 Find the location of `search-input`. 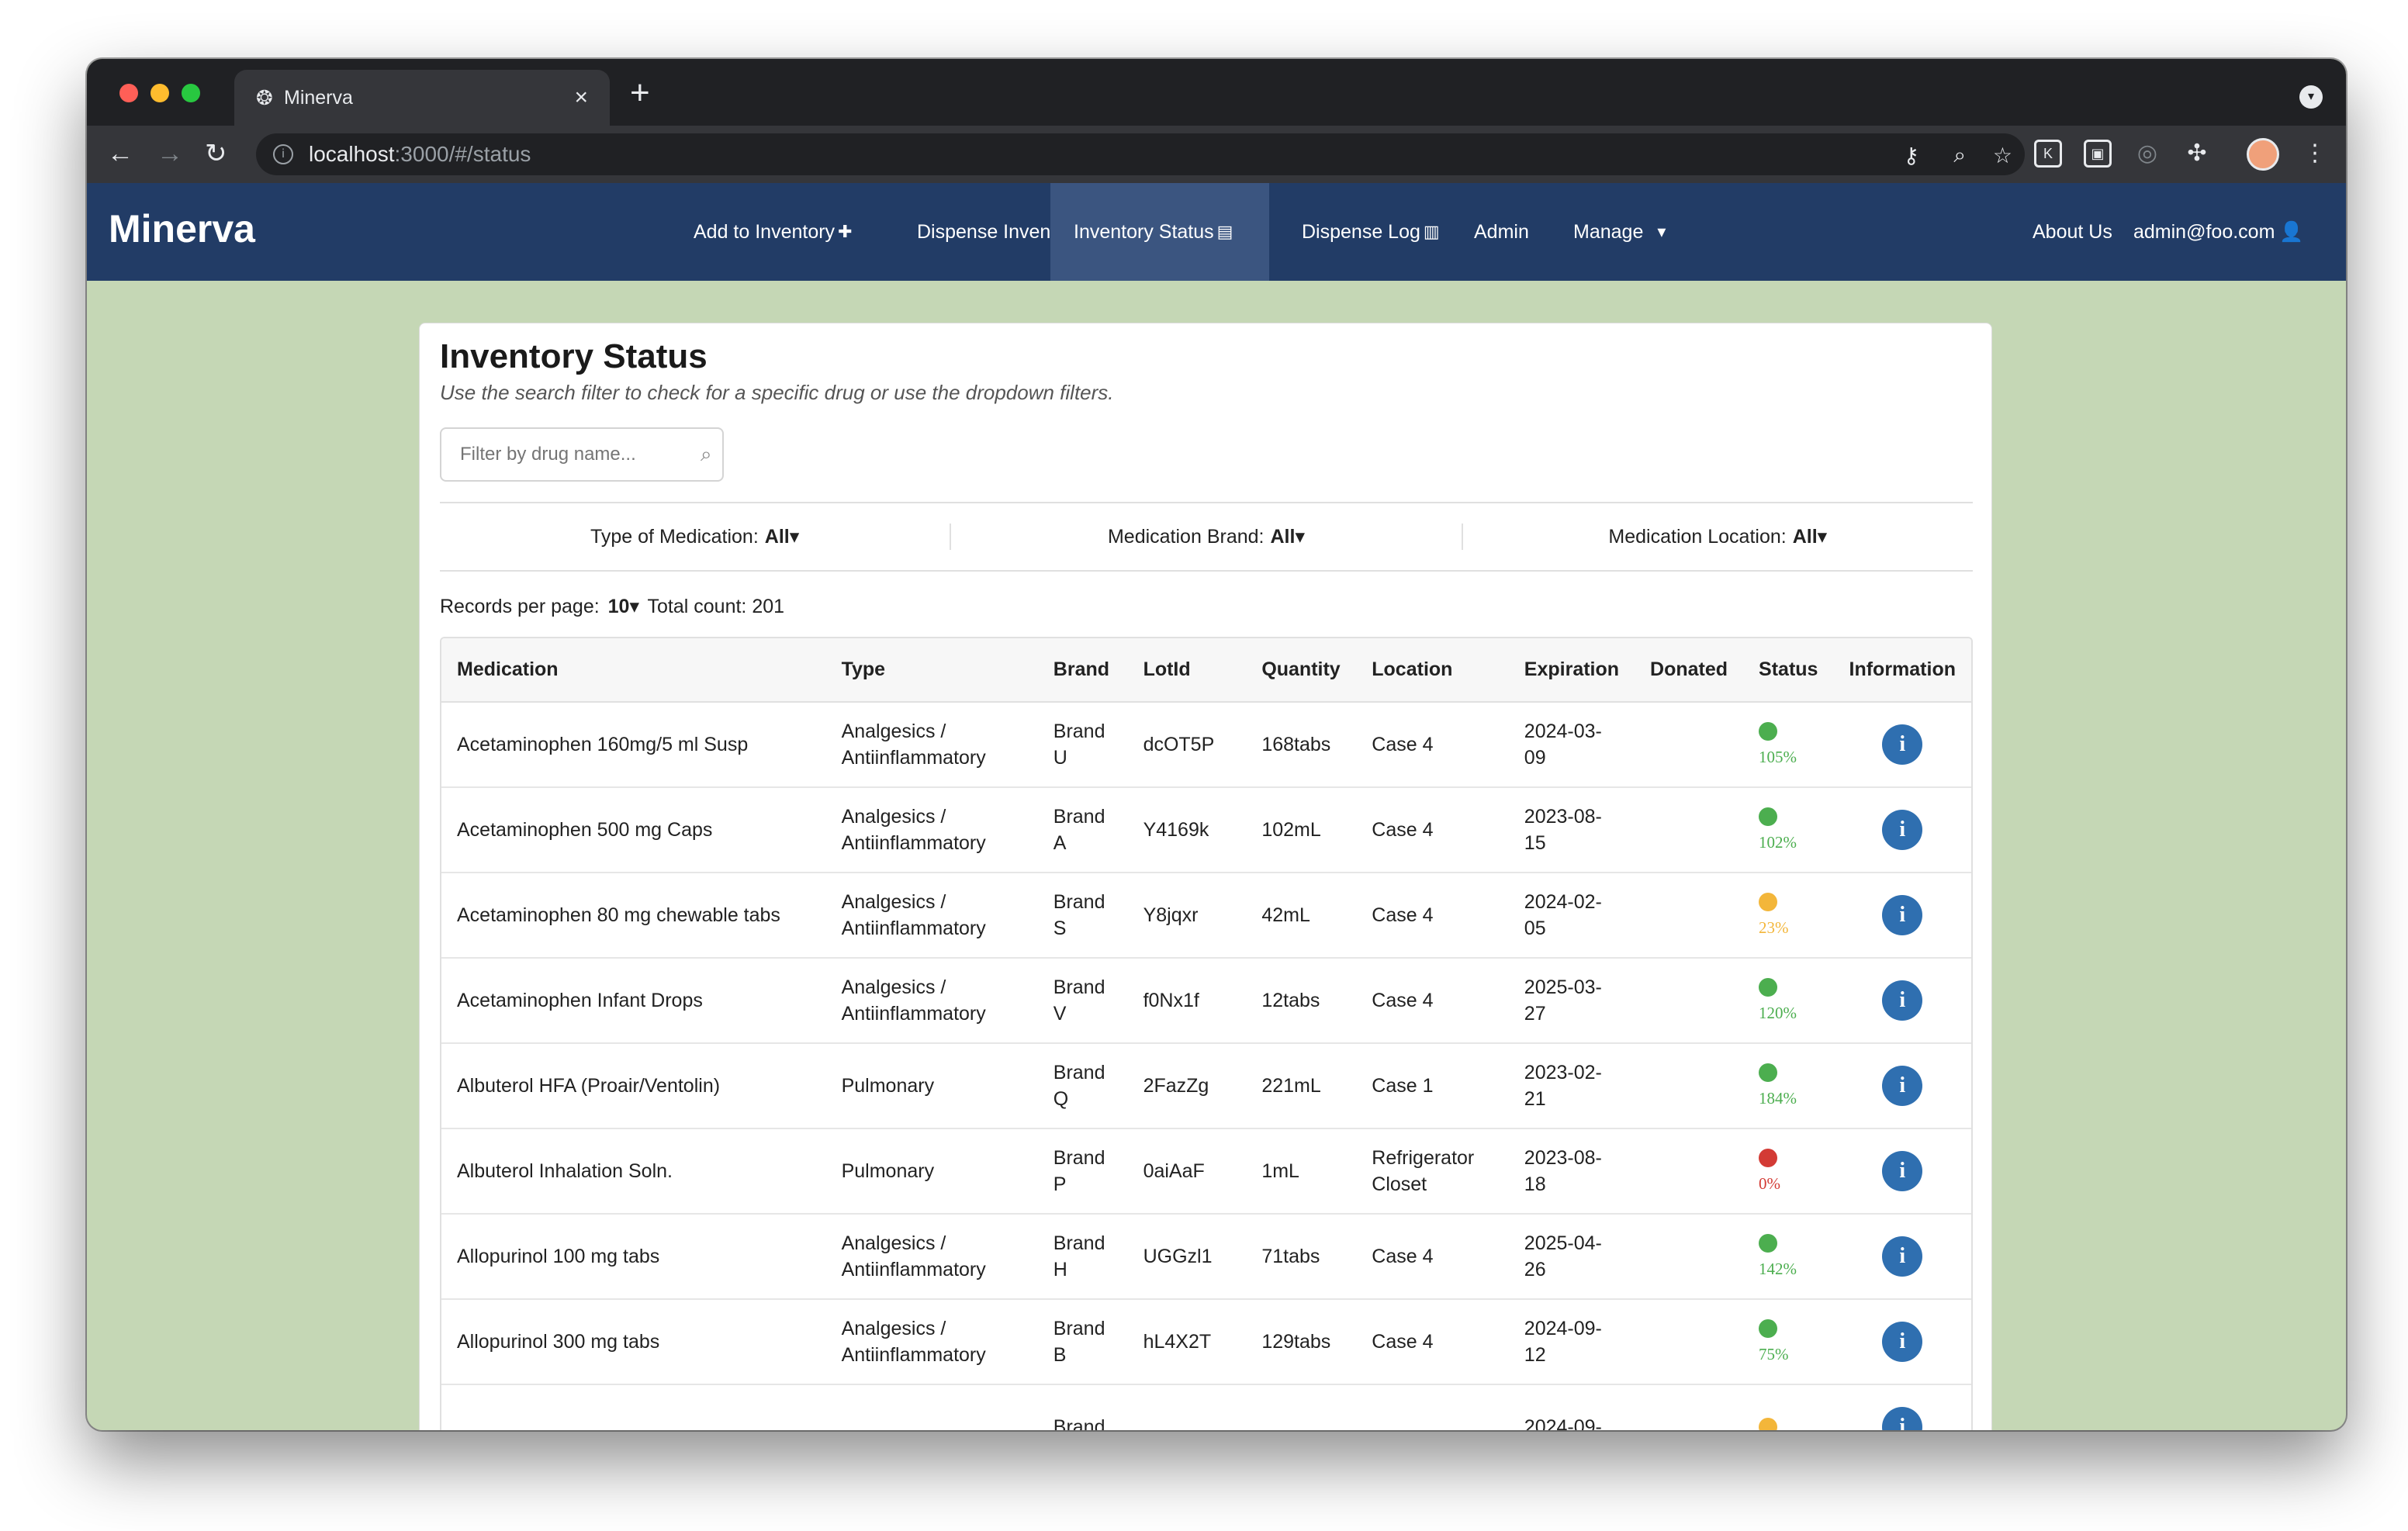

search-input is located at coordinates (580, 454).